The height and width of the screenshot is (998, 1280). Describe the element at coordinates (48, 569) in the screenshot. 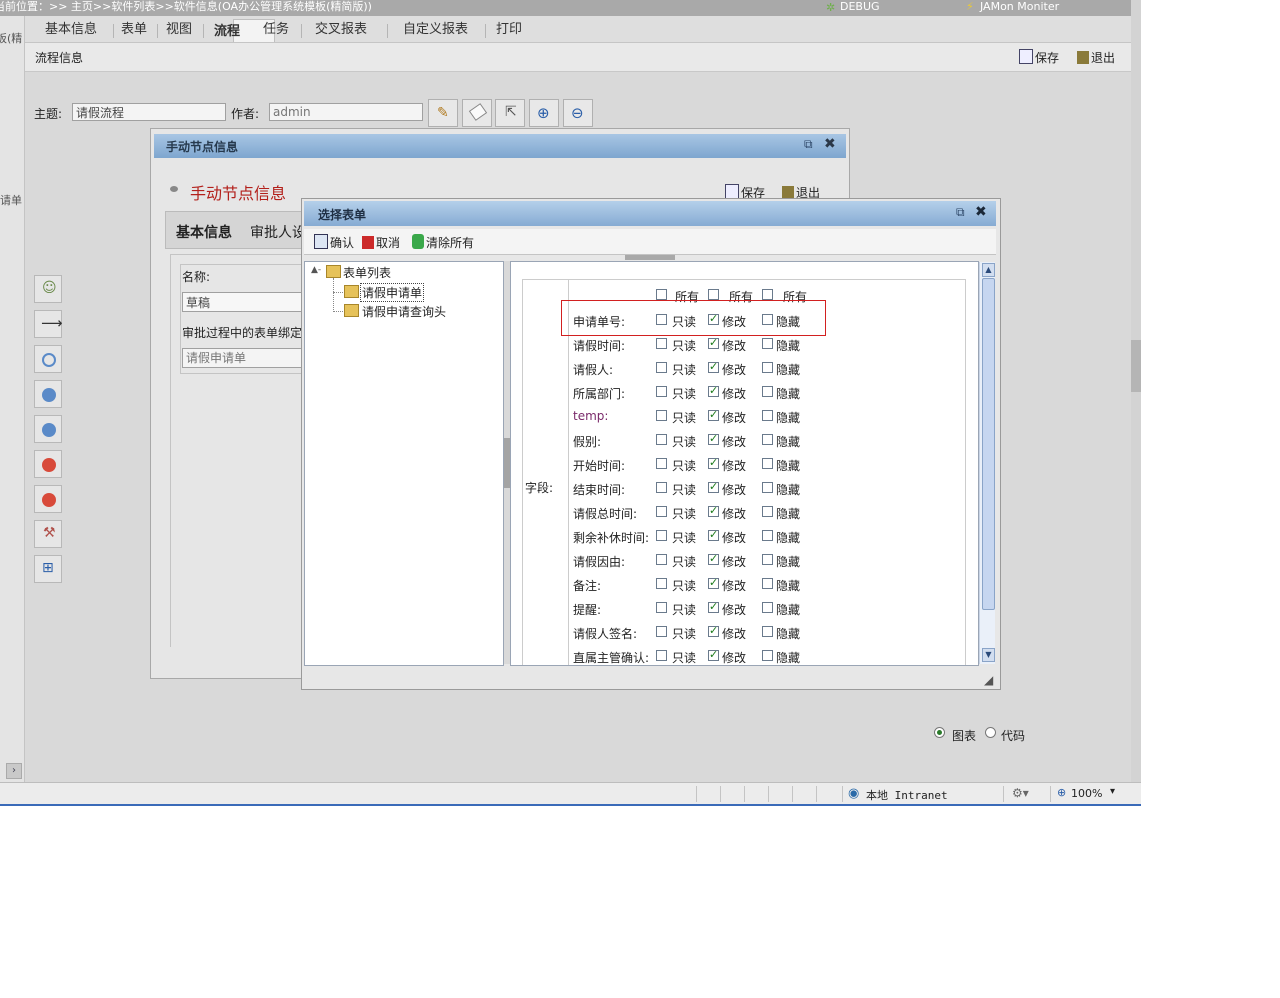

I see `tree-tool: ⊞` at that location.